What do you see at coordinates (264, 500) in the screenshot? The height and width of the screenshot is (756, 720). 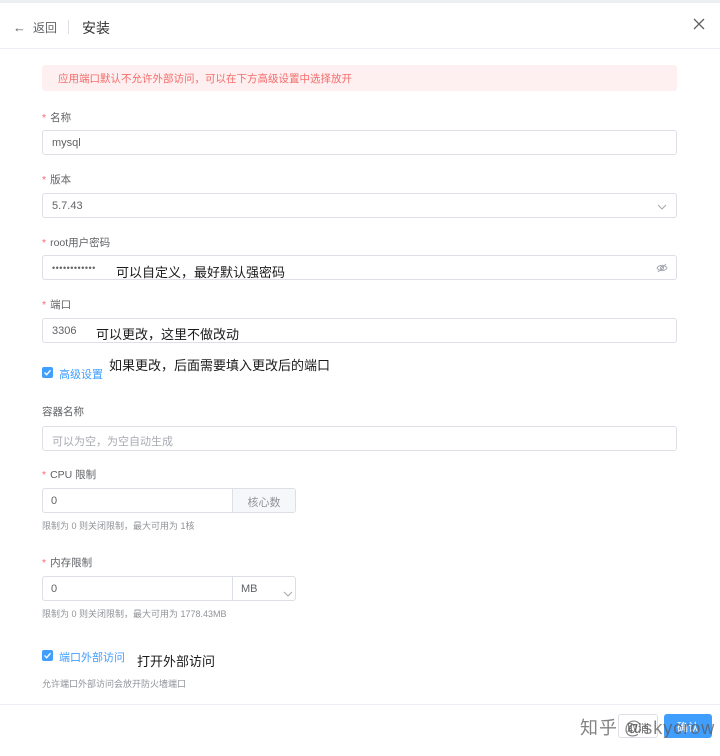 I see `cpu-unit-label: 核心数` at bounding box center [264, 500].